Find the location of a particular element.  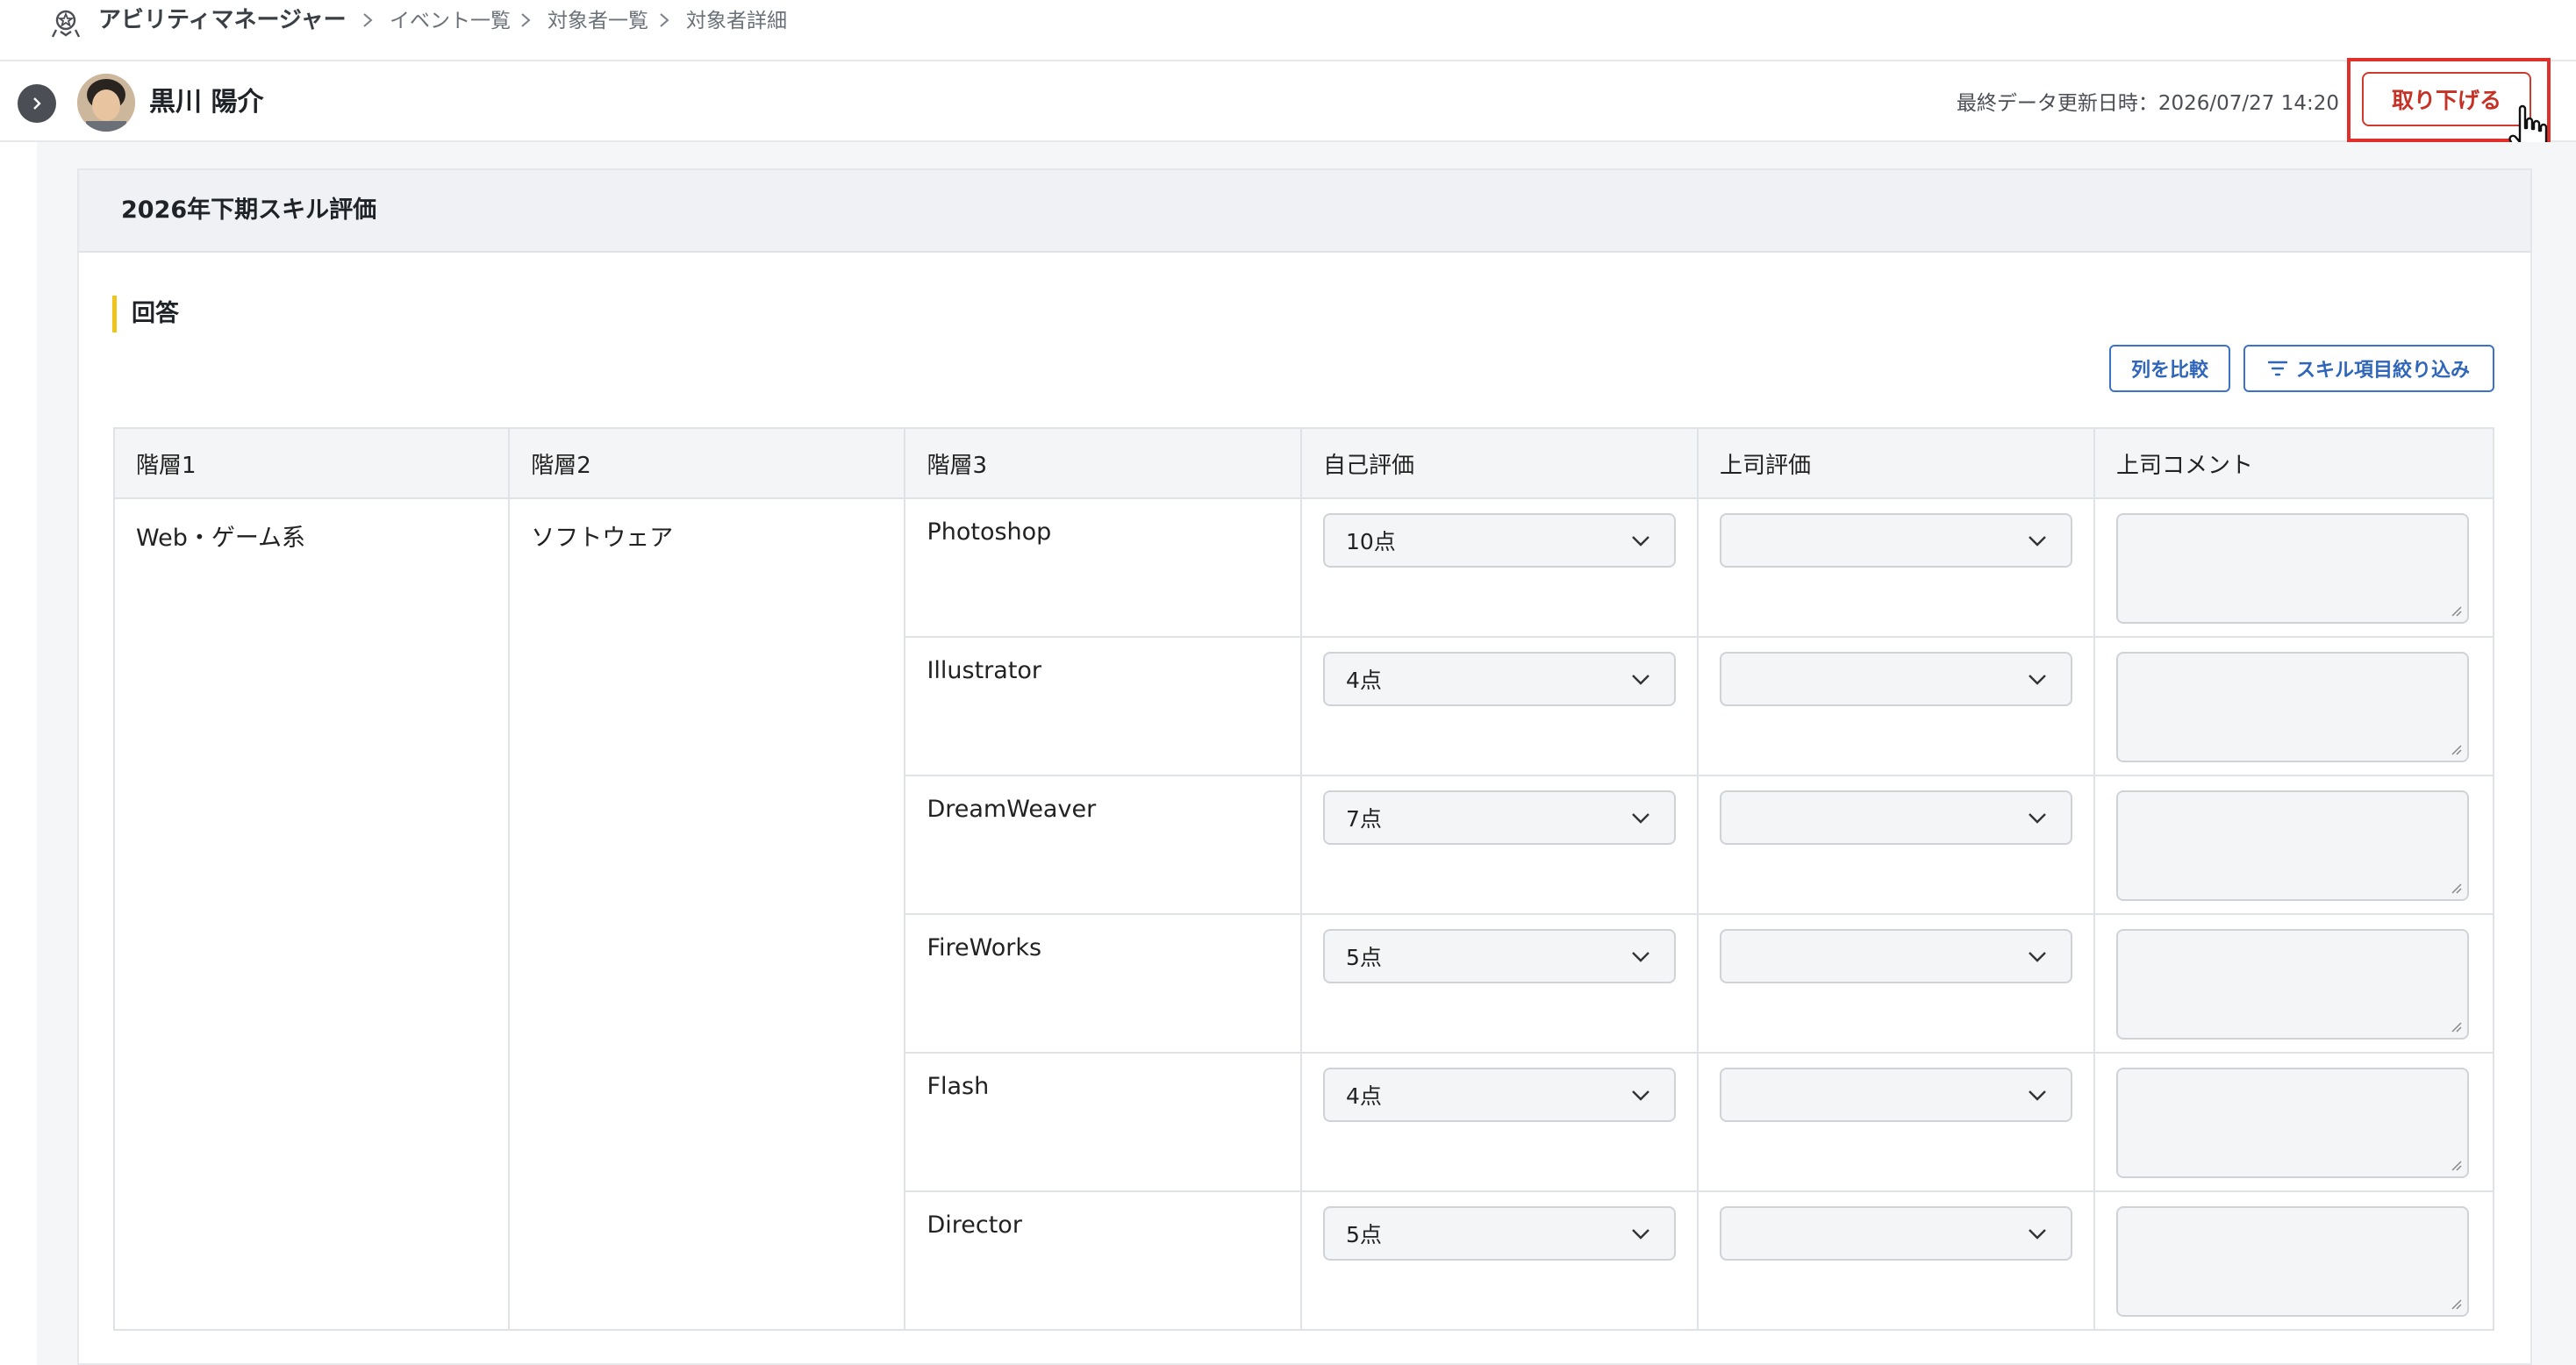

level1-cell: Web・ゲーム系 is located at coordinates (311, 914).